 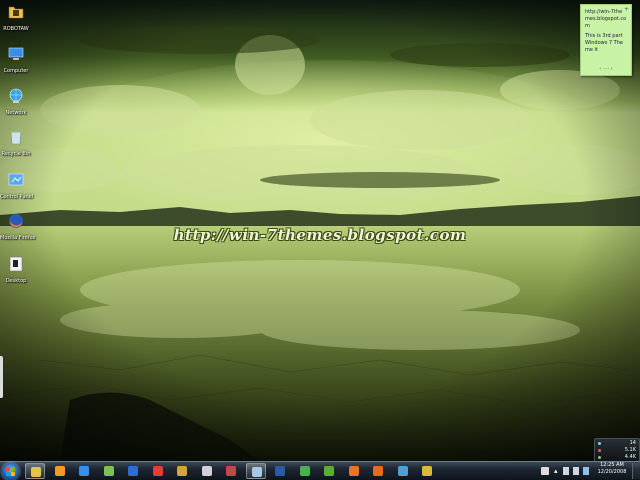 I want to click on desktop-icon-robotaw: ROBOTAW, so click(x=16, y=17).